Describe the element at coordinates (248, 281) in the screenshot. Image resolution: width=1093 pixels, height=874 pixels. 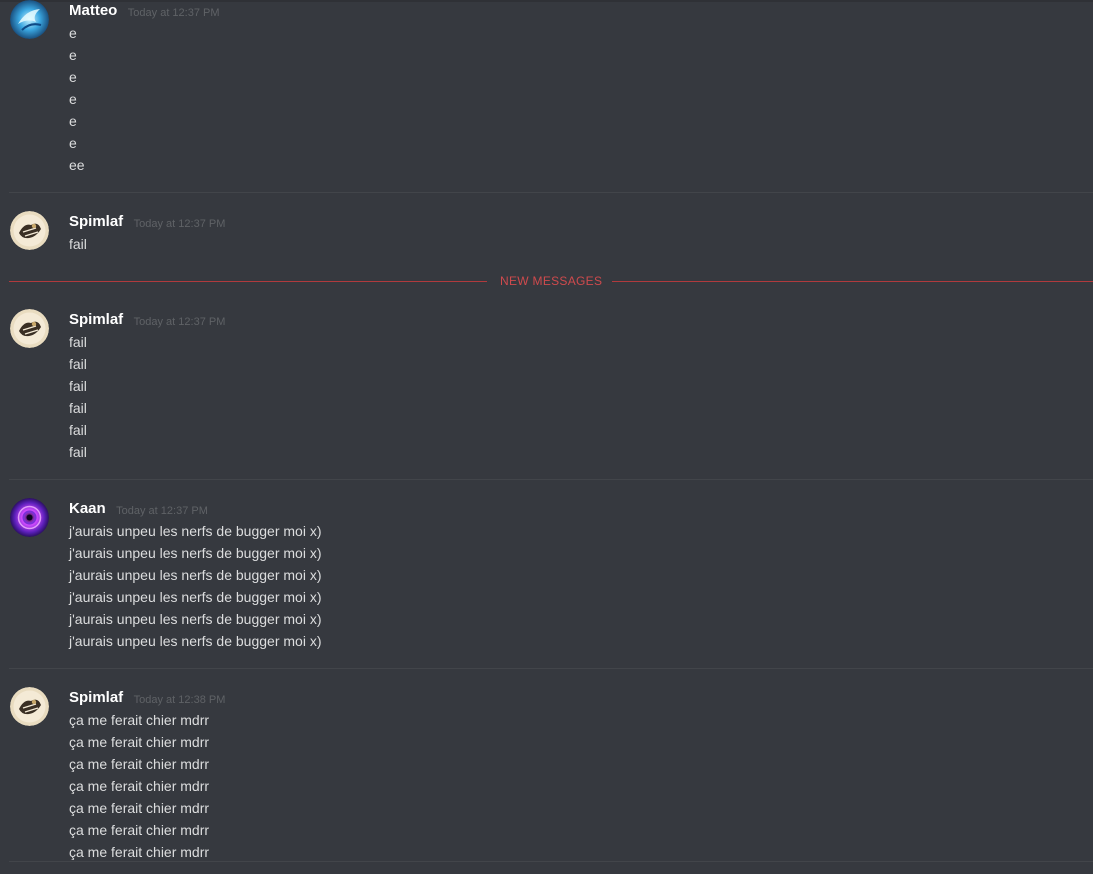
I see `new-messages-line-left` at that location.